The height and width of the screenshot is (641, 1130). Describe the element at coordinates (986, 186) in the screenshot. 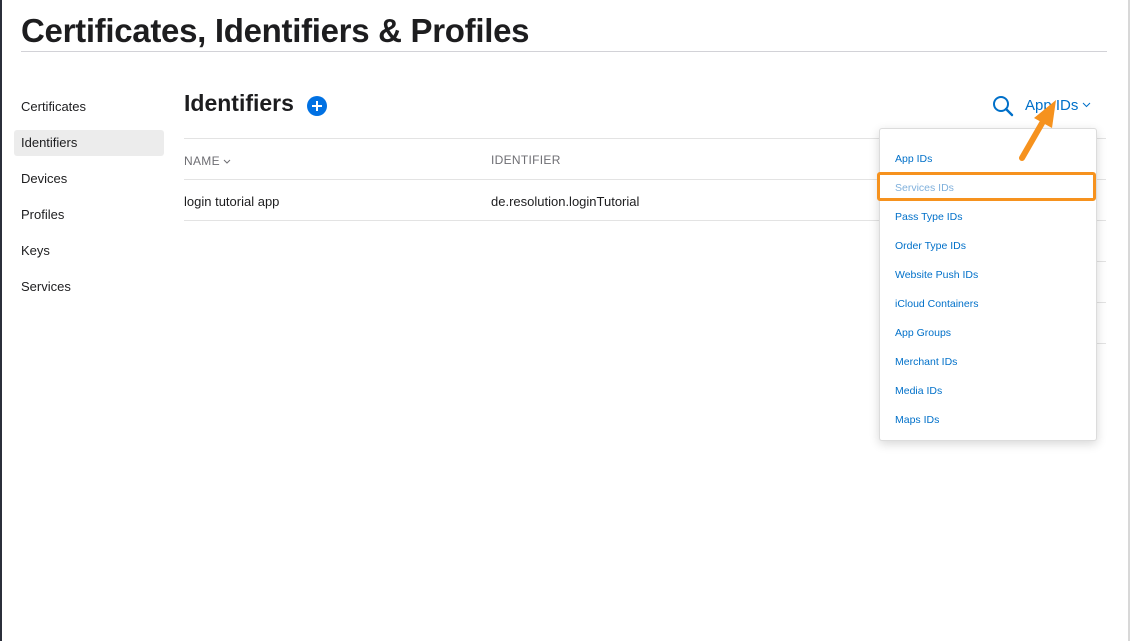

I see `annotation-highlight-box` at that location.